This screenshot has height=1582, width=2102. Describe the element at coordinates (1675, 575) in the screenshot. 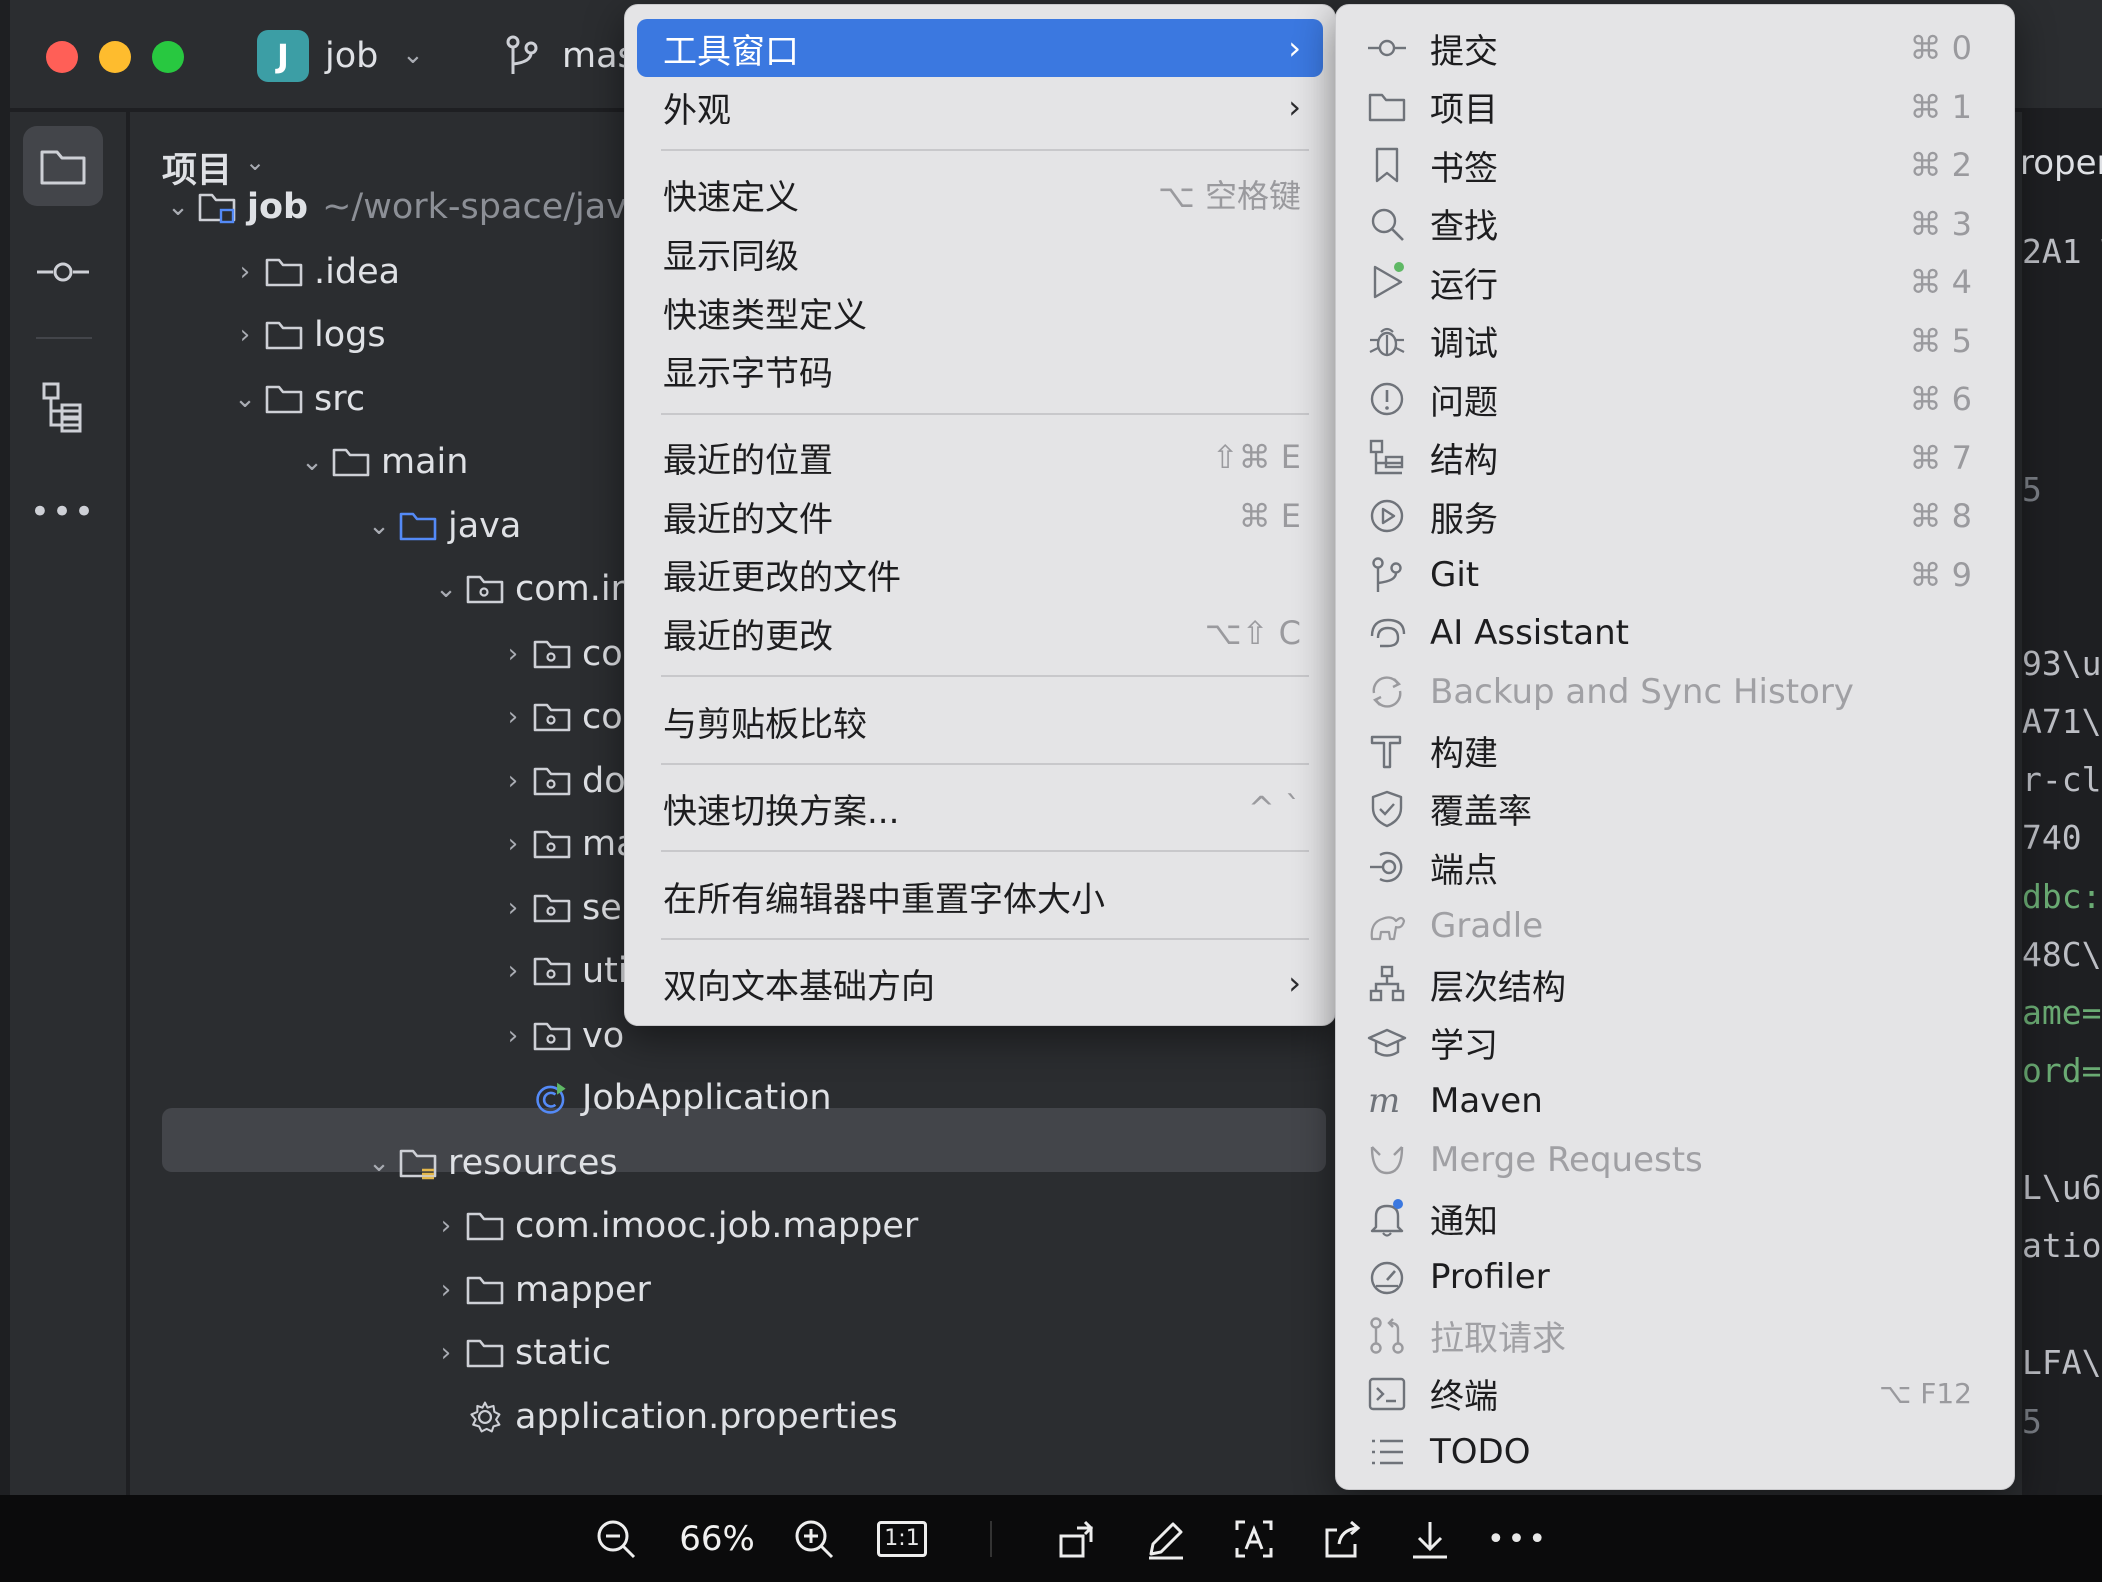

I see `tool-window-item: Git ⌘ 9` at that location.